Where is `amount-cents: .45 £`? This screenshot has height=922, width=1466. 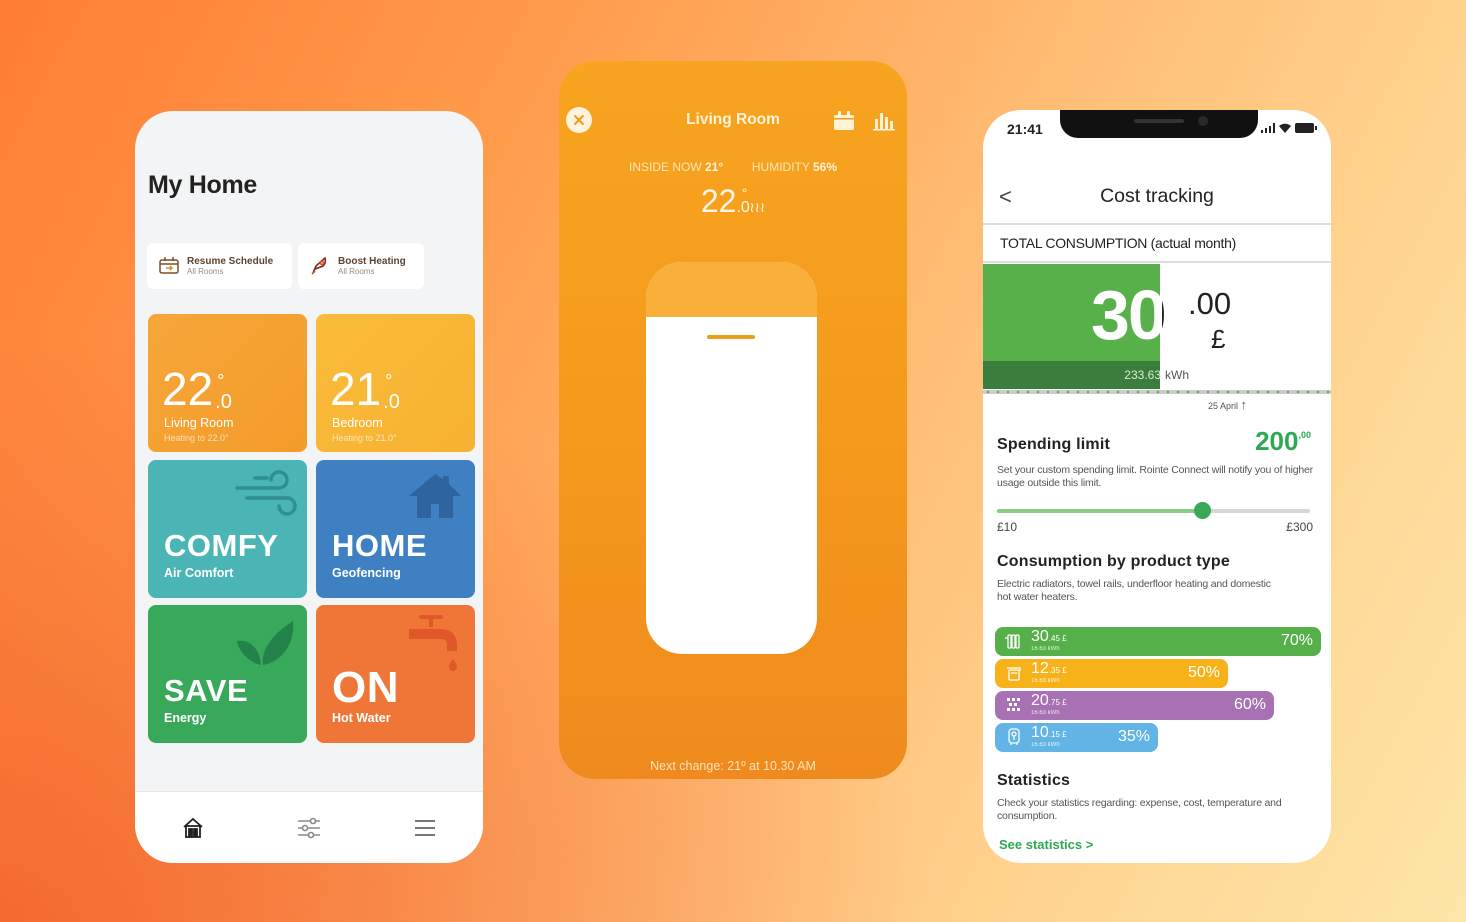
amount-cents: .45 £ is located at coordinates (1057, 638).